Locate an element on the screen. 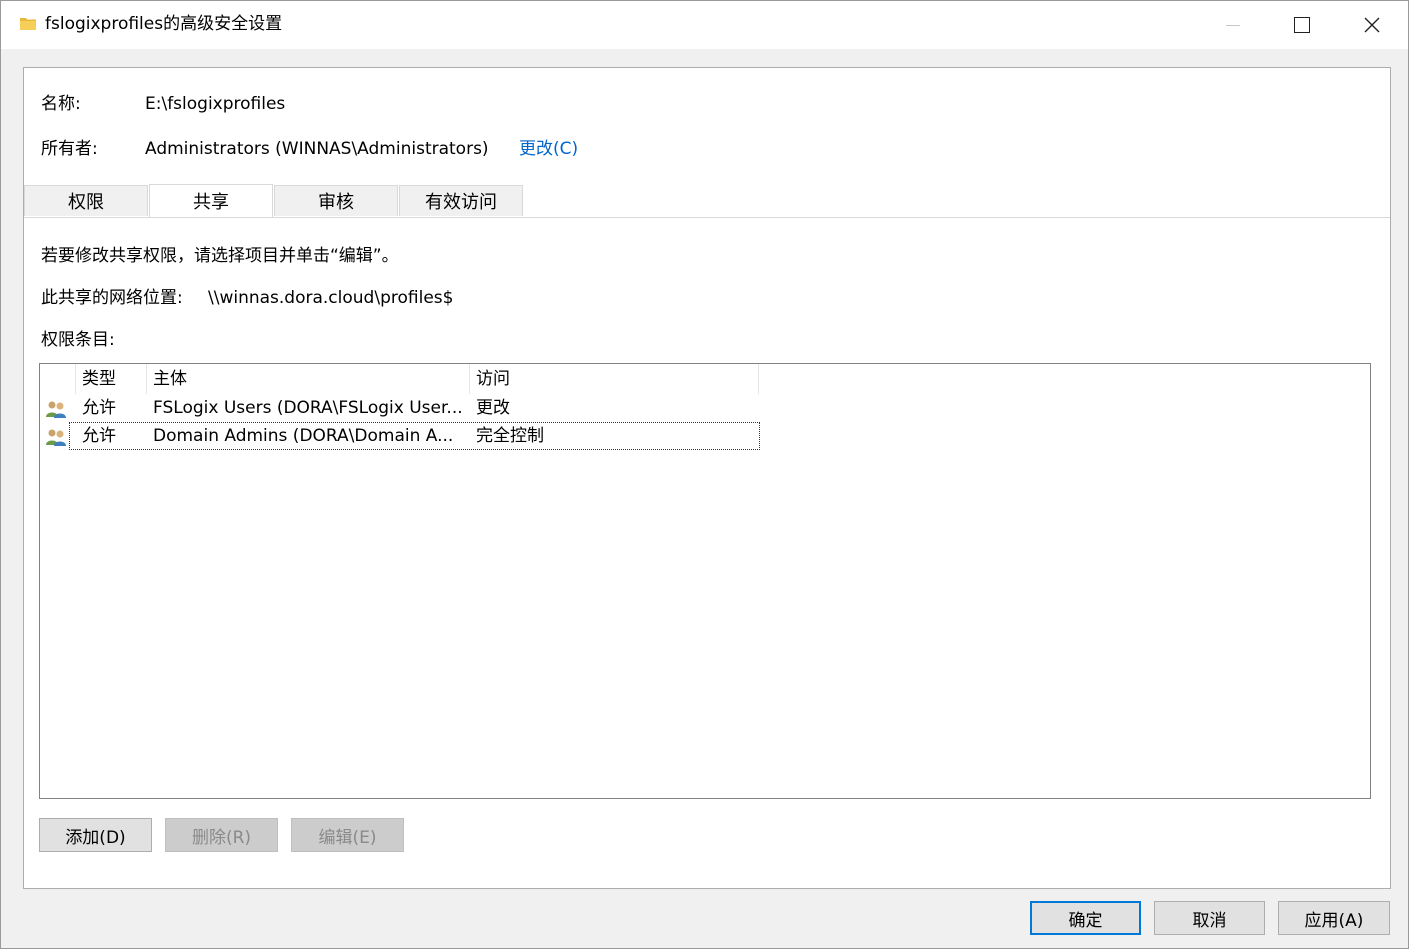 Image resolution: width=1409 pixels, height=949 pixels. add-button: 添加(D) is located at coordinates (95, 835).